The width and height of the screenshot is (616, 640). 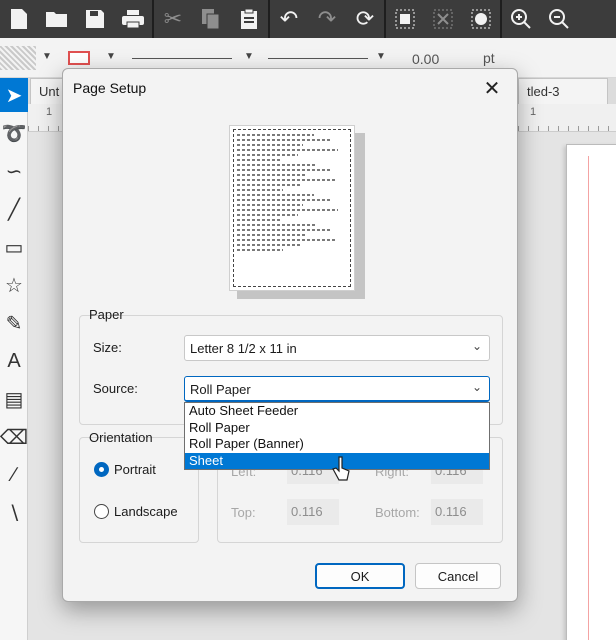 What do you see at coordinates (243, 348) in the screenshot?
I see `paper-size-value: Letter 8 1/2 x 11 in` at bounding box center [243, 348].